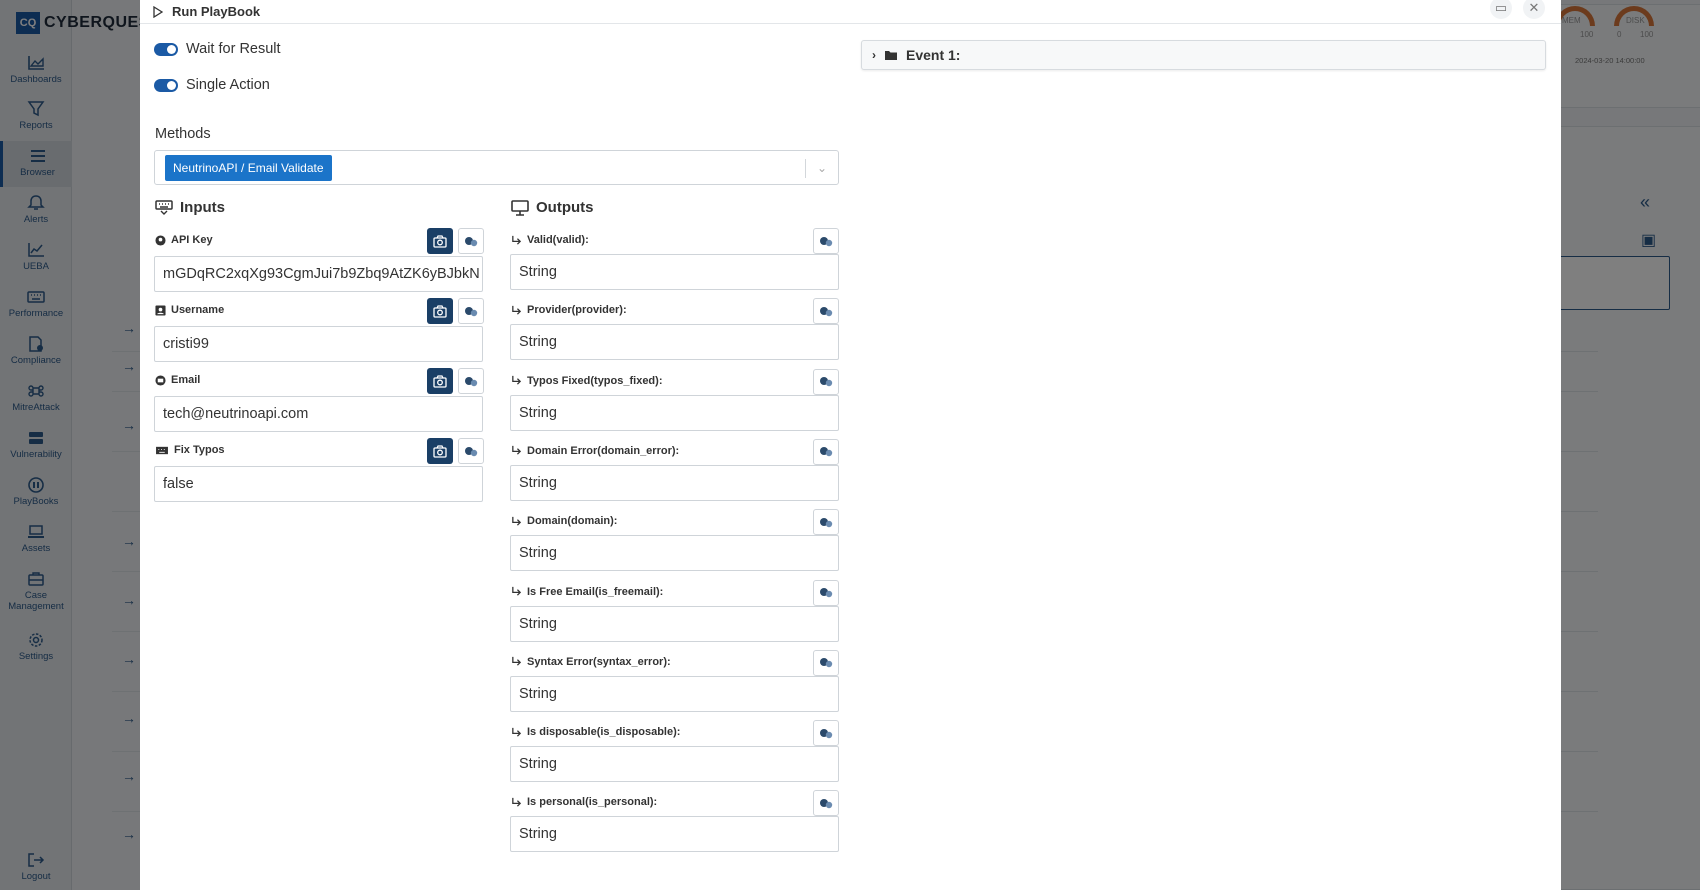 This screenshot has width=1700, height=890. Describe the element at coordinates (565, 207) in the screenshot. I see `outputs-heading-label: Outputs` at that location.